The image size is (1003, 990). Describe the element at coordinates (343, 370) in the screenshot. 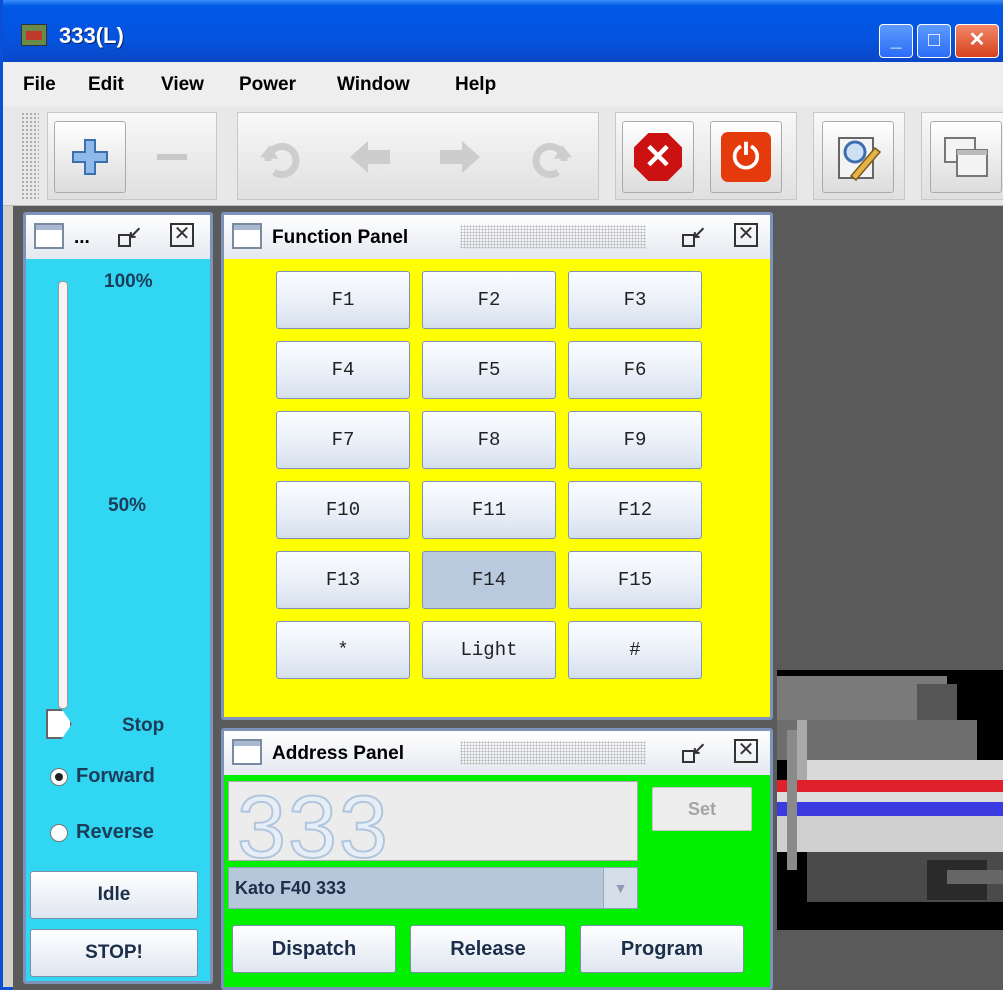

I see `function-button-f4: F4` at that location.